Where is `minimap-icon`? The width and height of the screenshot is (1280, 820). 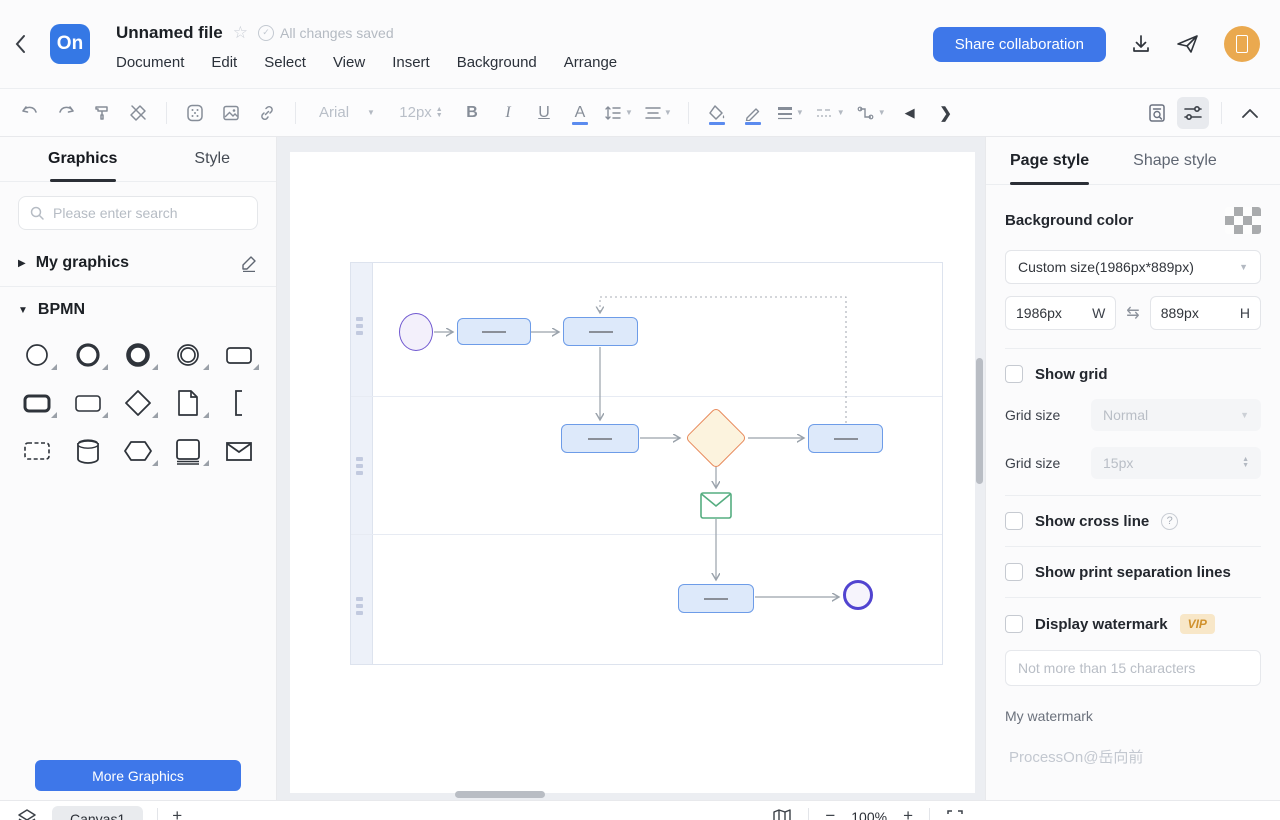
minimap-icon is located at coordinates (782, 813).